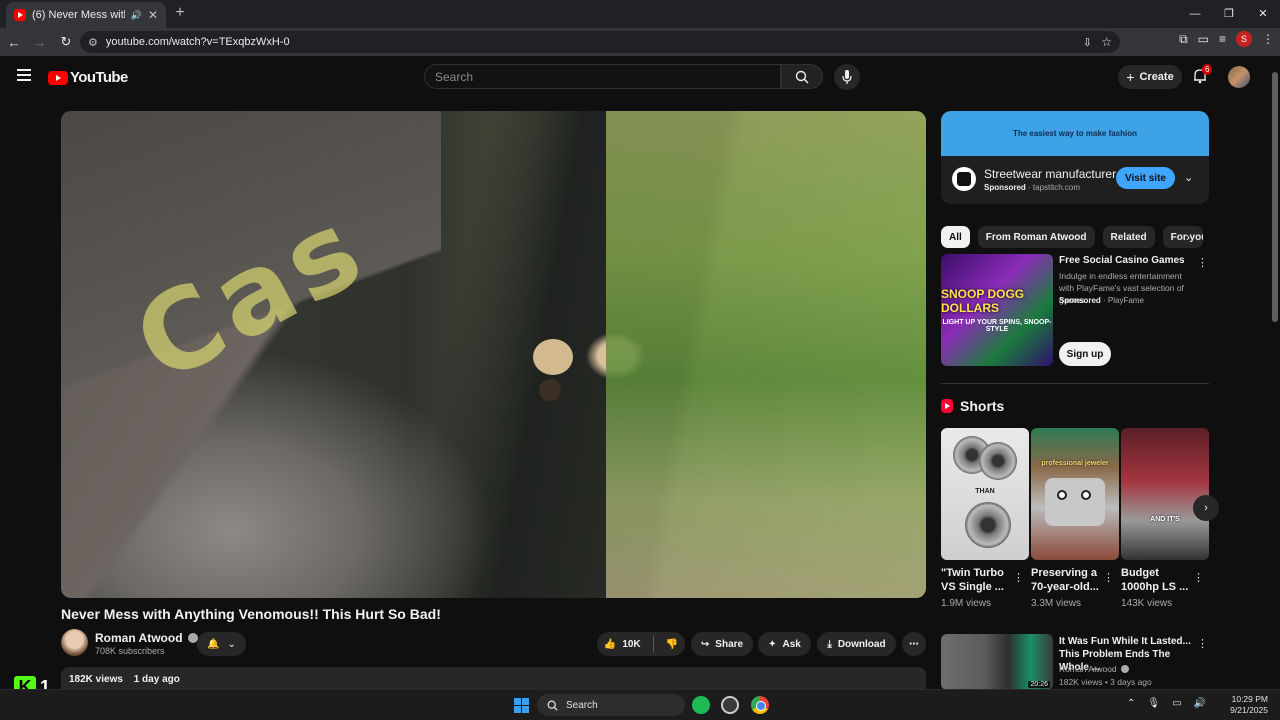 The width and height of the screenshot is (1280, 720). I want to click on obs-icon, so click(730, 705).